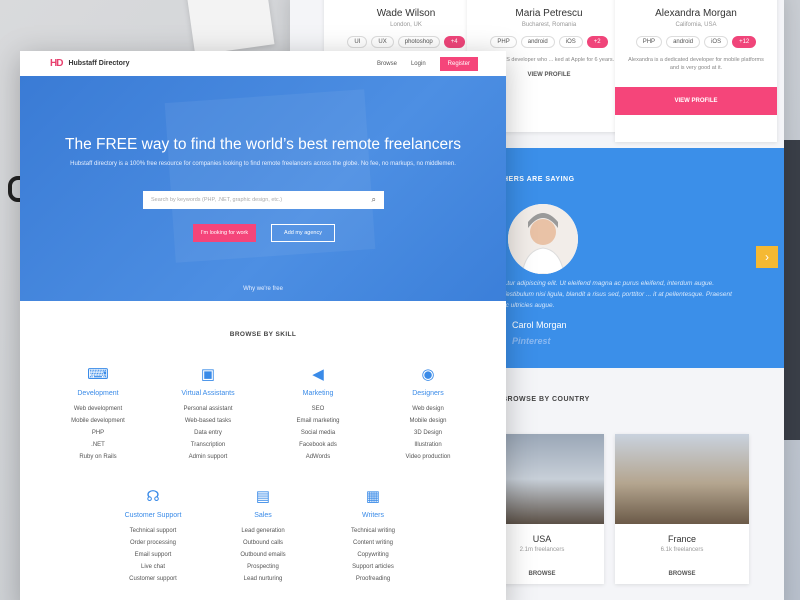 The height and width of the screenshot is (600, 800). Describe the element at coordinates (98, 409) in the screenshot. I see `skill-link: Web development` at that location.